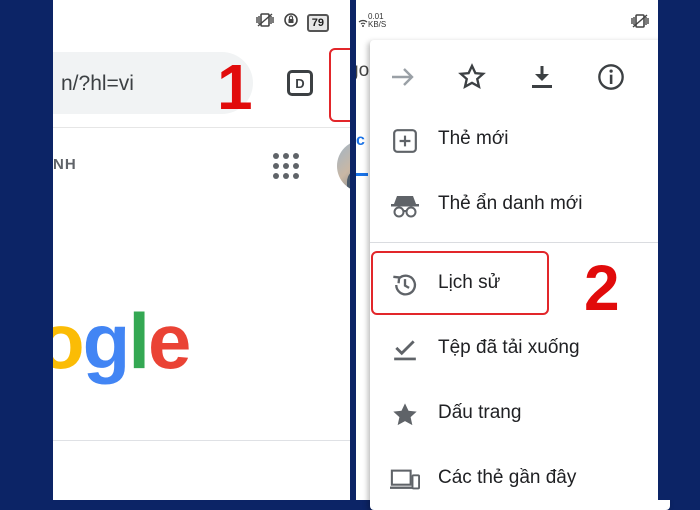 This screenshot has width=700, height=510. I want to click on menu-item-recent-tabs: Các thẻ gần đây, so click(520, 479).